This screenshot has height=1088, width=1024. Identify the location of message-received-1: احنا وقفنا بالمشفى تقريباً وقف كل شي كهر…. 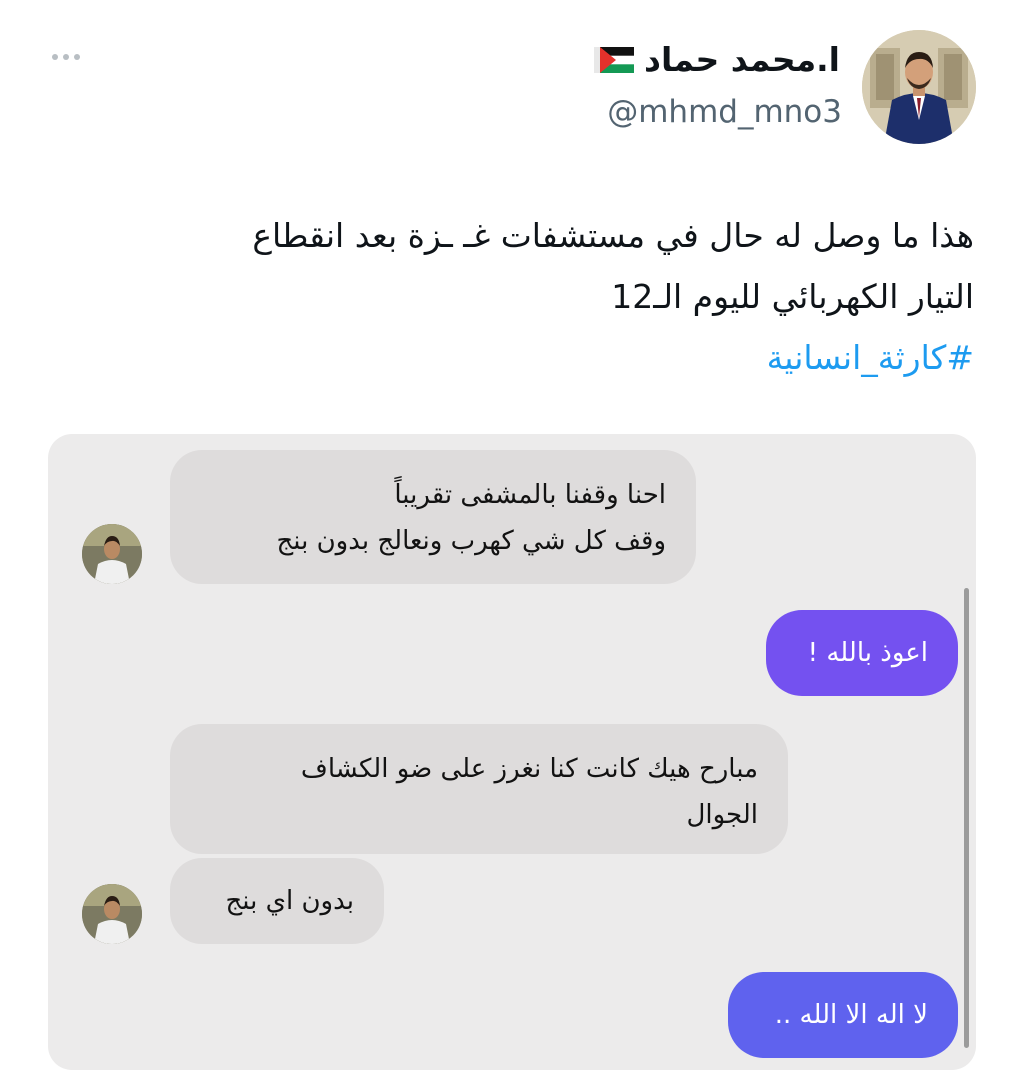
(433, 517).